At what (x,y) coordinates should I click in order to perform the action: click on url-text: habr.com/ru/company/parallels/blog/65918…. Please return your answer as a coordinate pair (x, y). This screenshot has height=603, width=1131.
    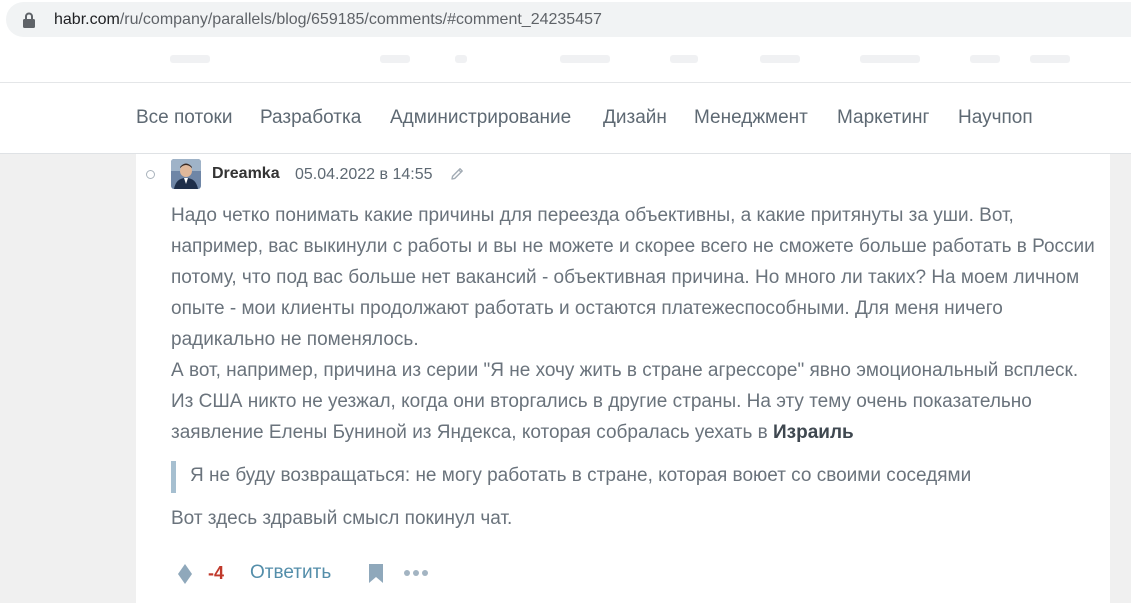
    Looking at the image, I should click on (328, 20).